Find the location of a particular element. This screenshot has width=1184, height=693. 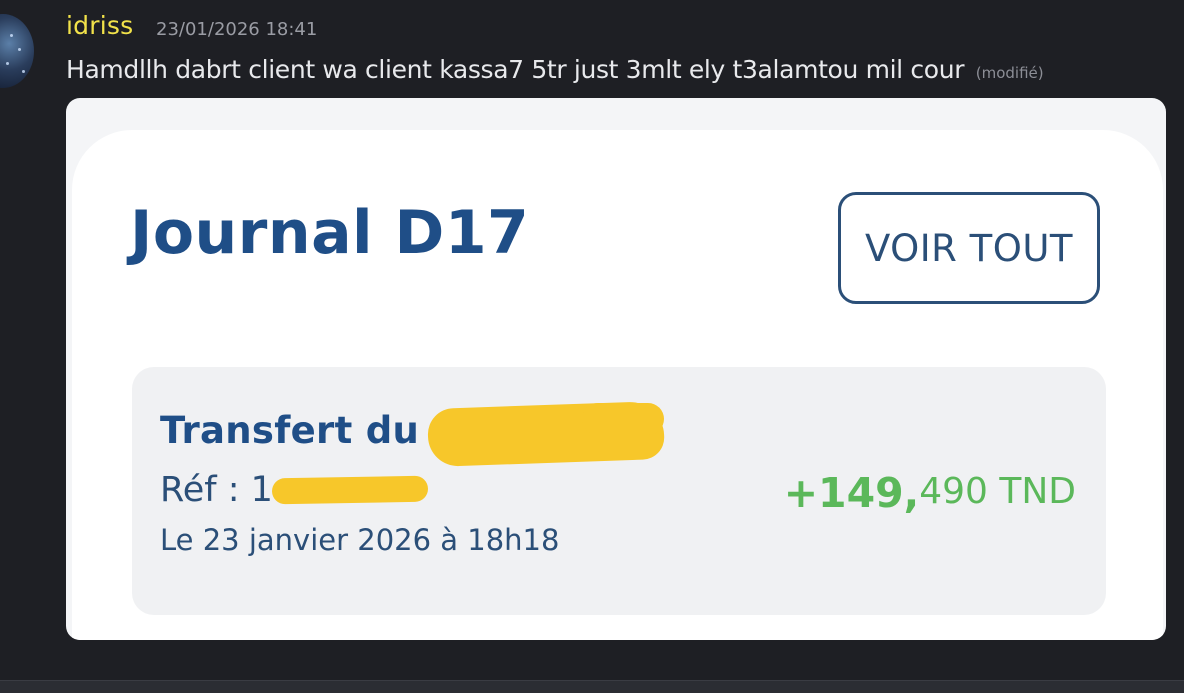

transaction-date: Le 23 janvier 2026 à 18h18 is located at coordinates (360, 540).